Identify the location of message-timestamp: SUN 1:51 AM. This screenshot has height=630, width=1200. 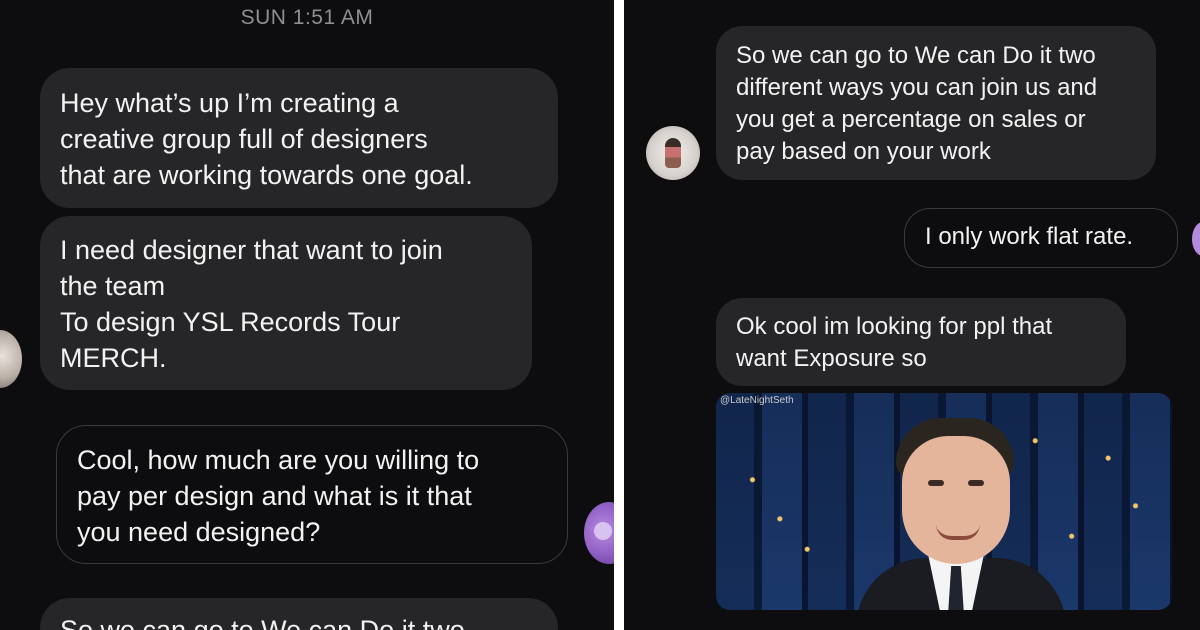
(307, 17).